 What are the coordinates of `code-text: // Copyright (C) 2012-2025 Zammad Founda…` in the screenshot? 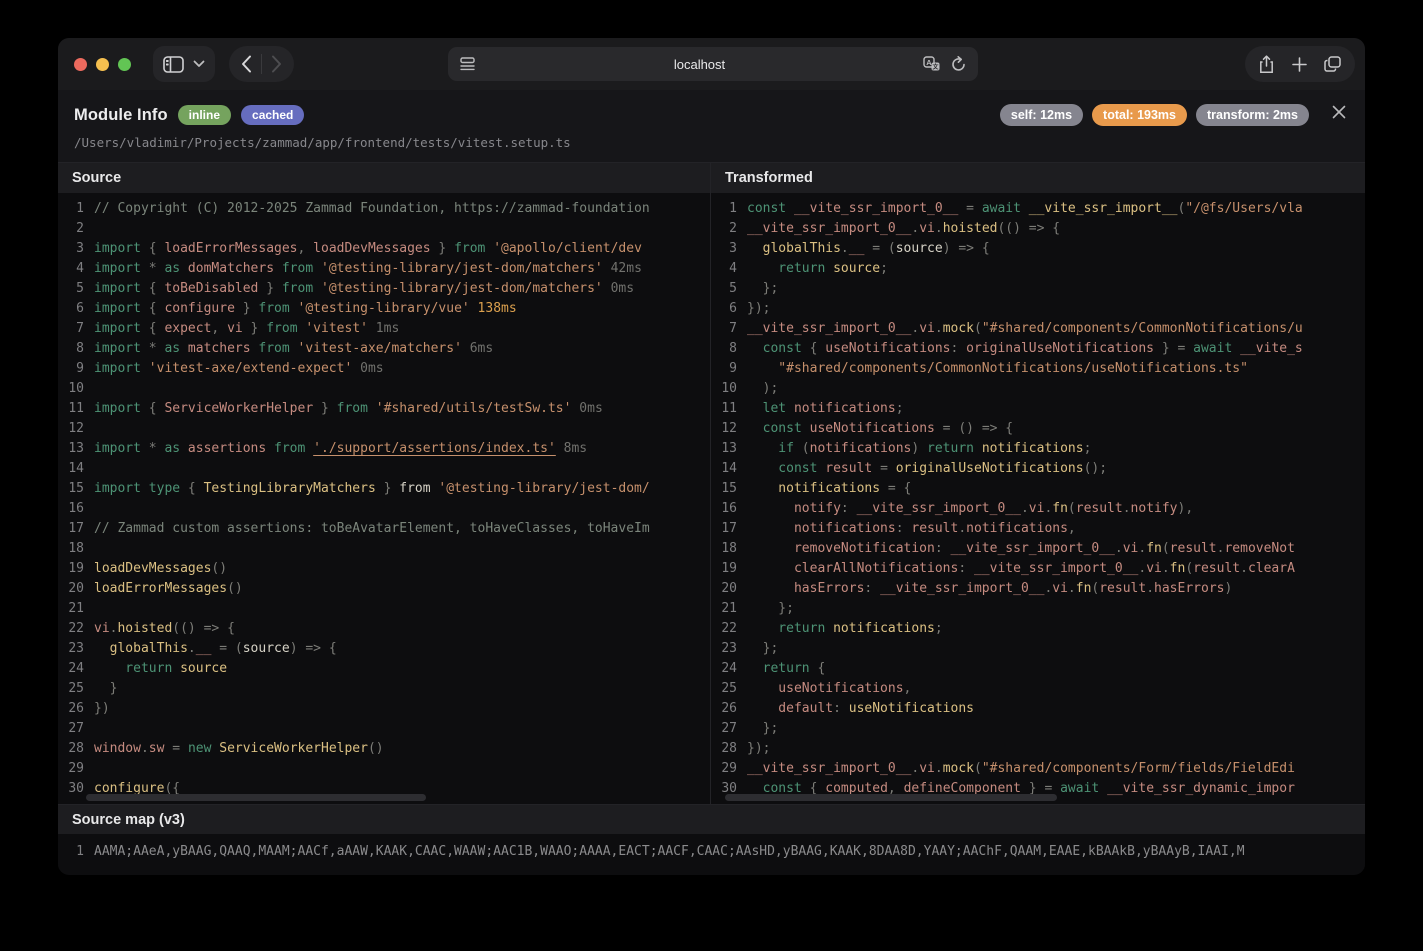 It's located at (372, 208).